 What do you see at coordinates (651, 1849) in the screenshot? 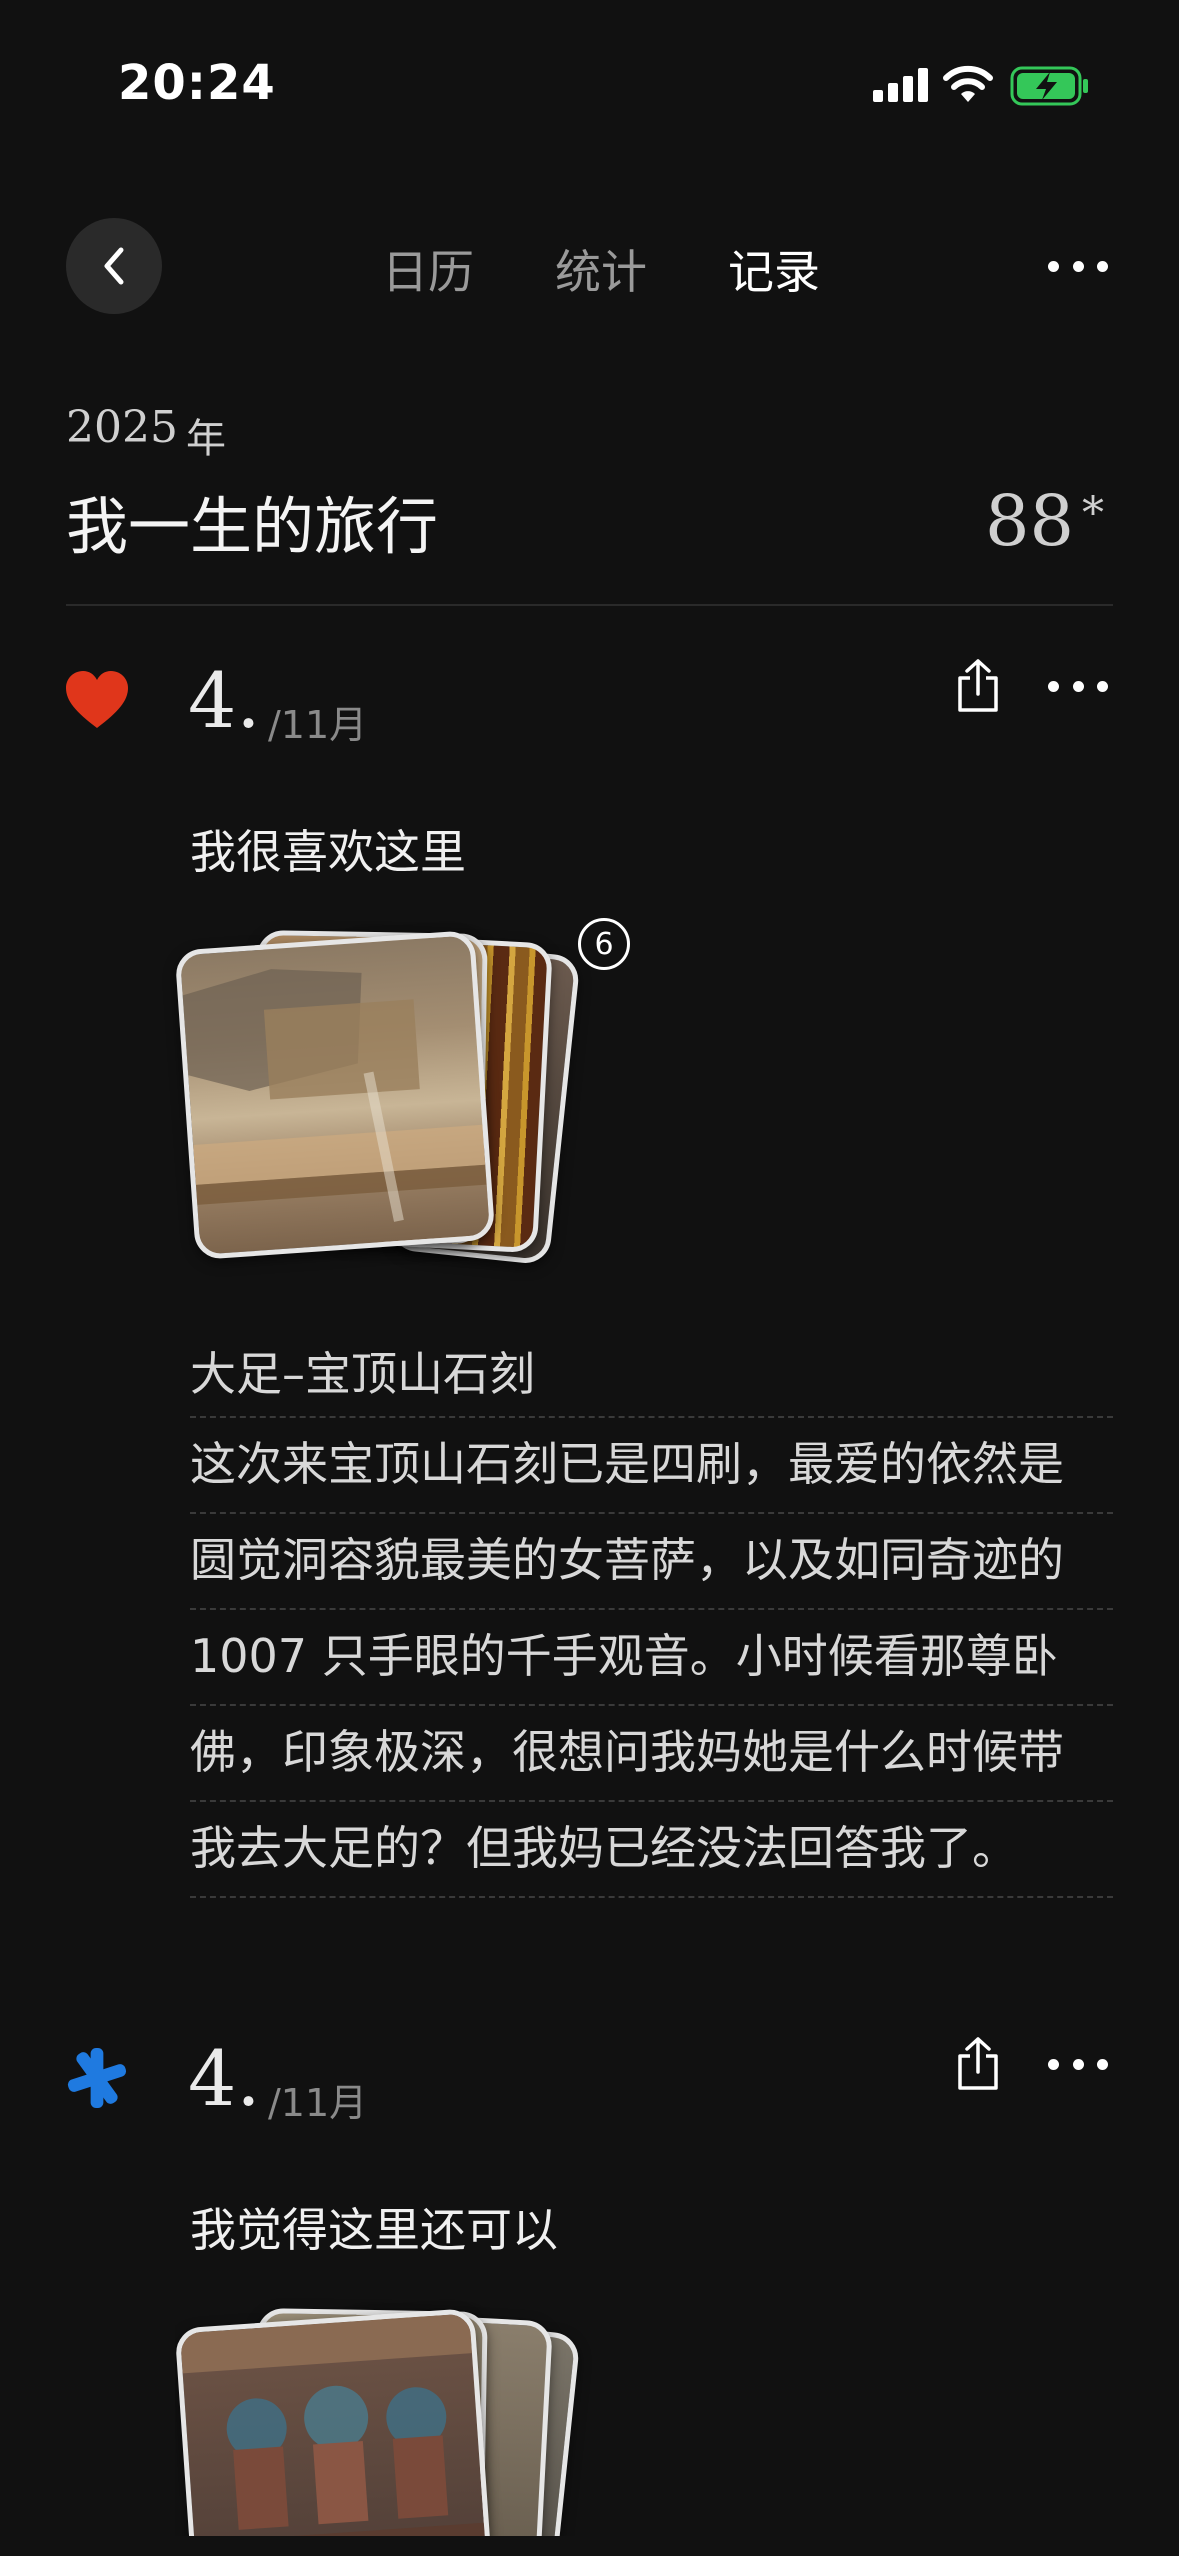
I see `note-line: 我去大足的？但我妈已经没法回答我了。` at bounding box center [651, 1849].